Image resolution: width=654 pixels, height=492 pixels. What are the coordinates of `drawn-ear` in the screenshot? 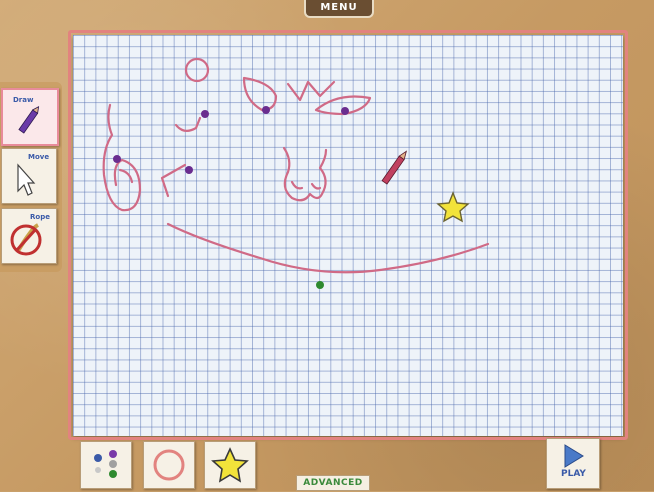 It's located at (122, 157).